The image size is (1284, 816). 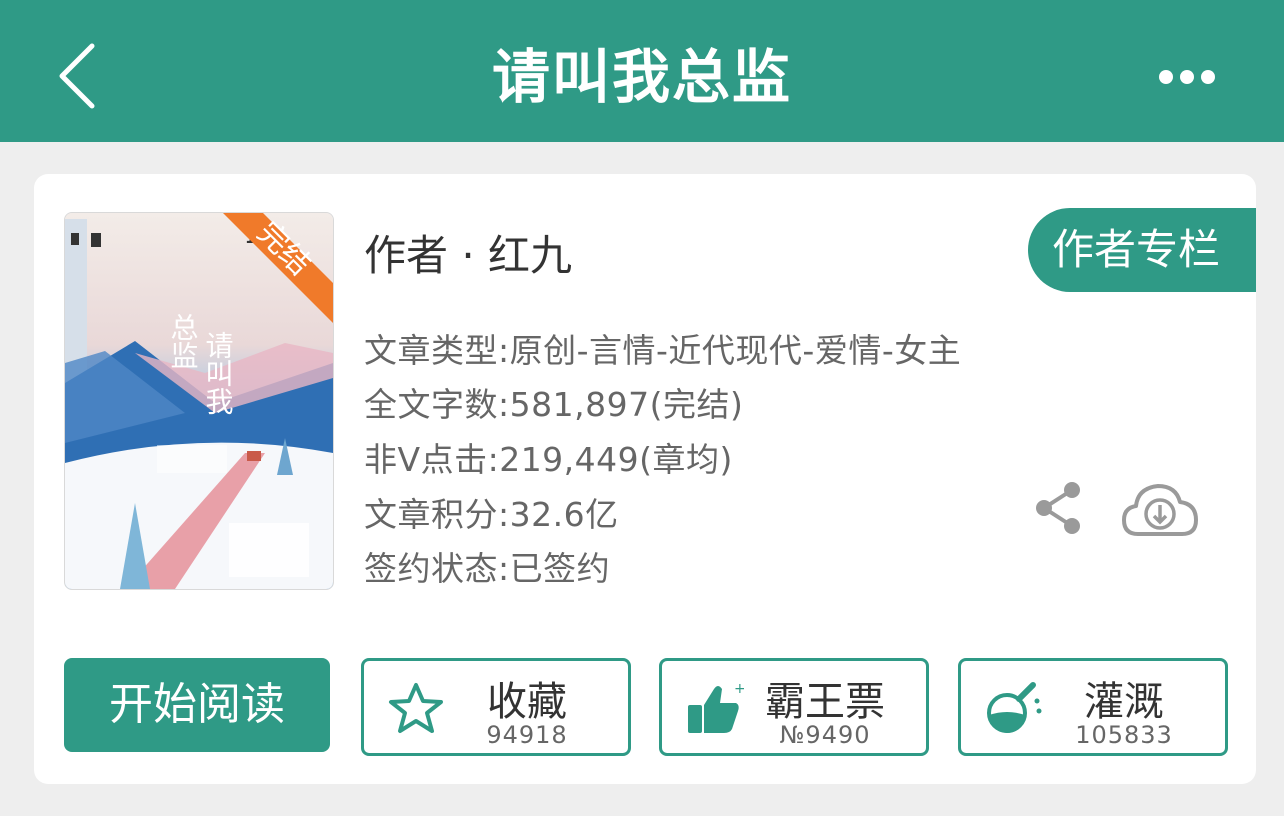 I want to click on favorite-count: 94918, so click(x=527, y=735).